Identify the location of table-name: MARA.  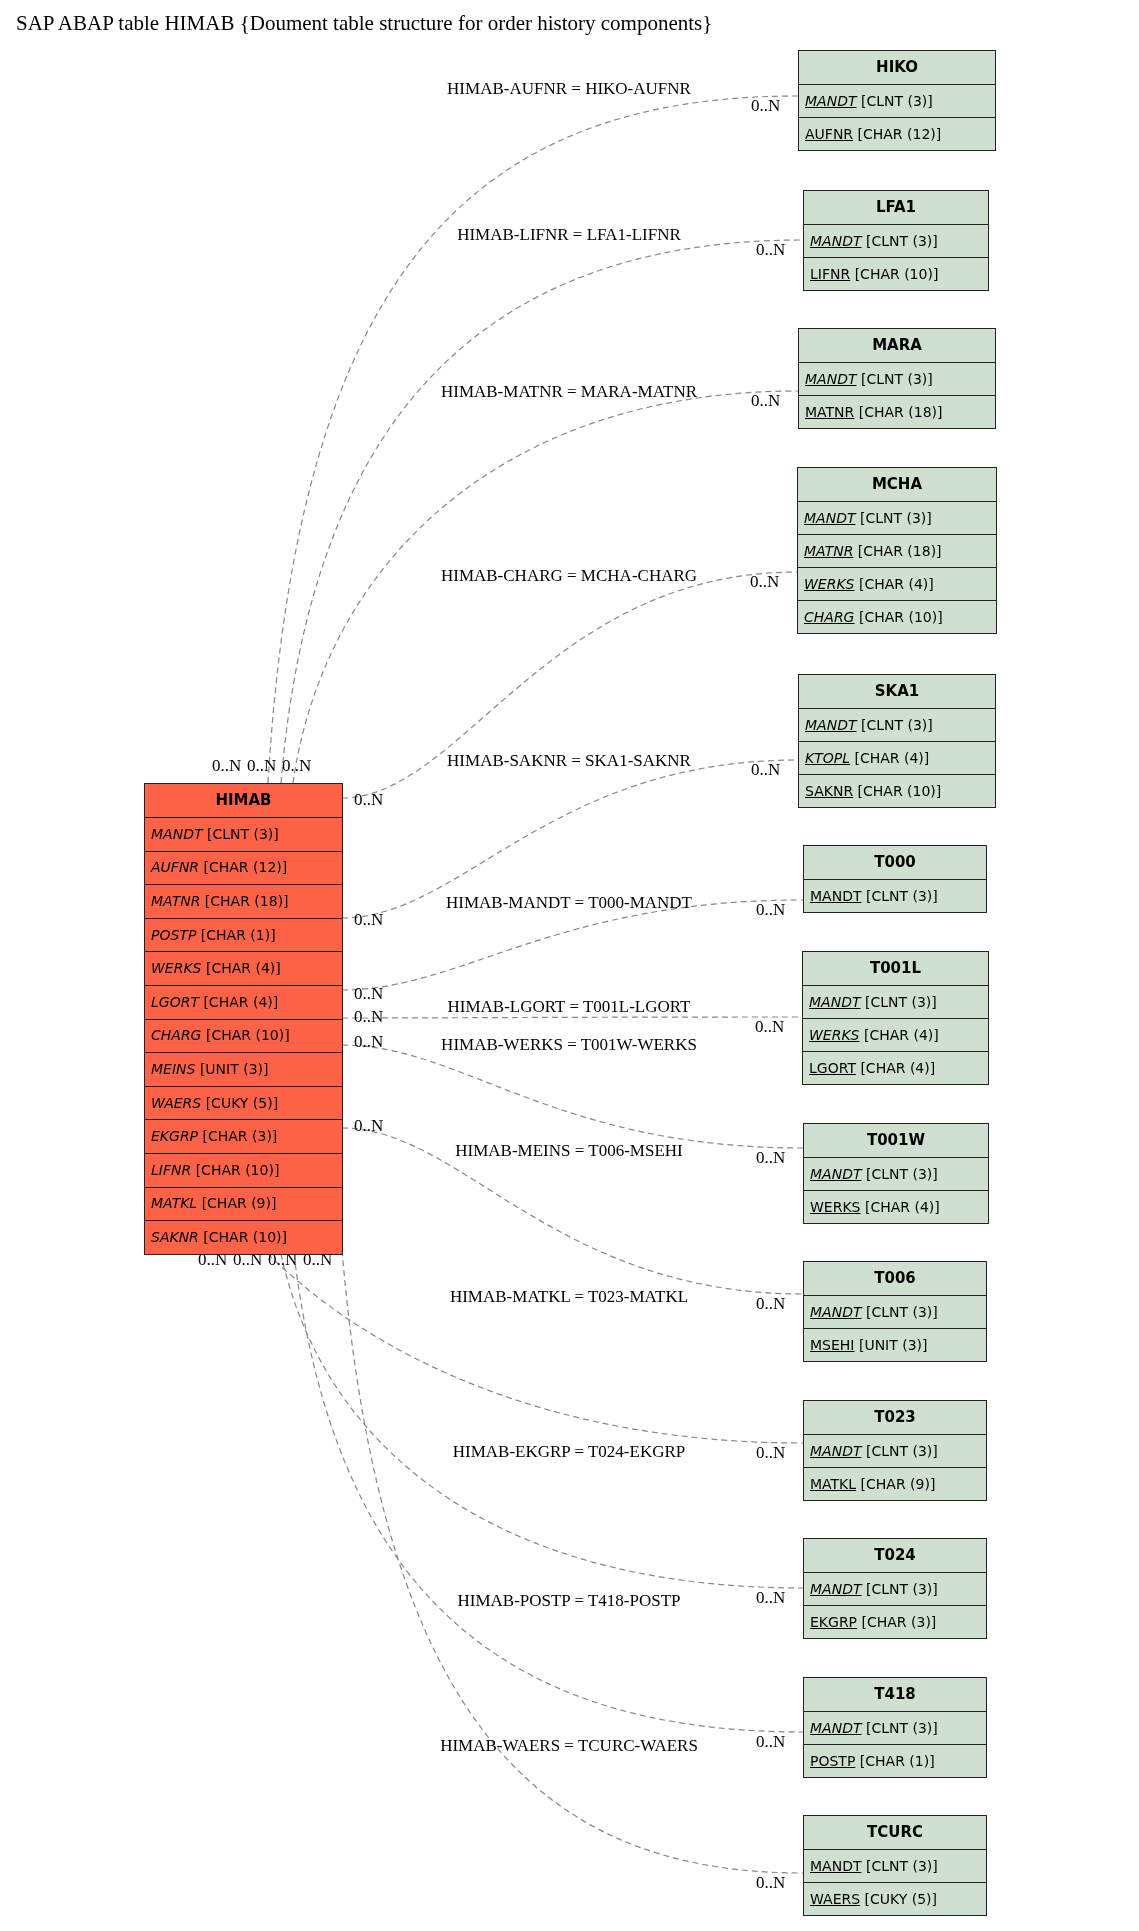
(897, 346).